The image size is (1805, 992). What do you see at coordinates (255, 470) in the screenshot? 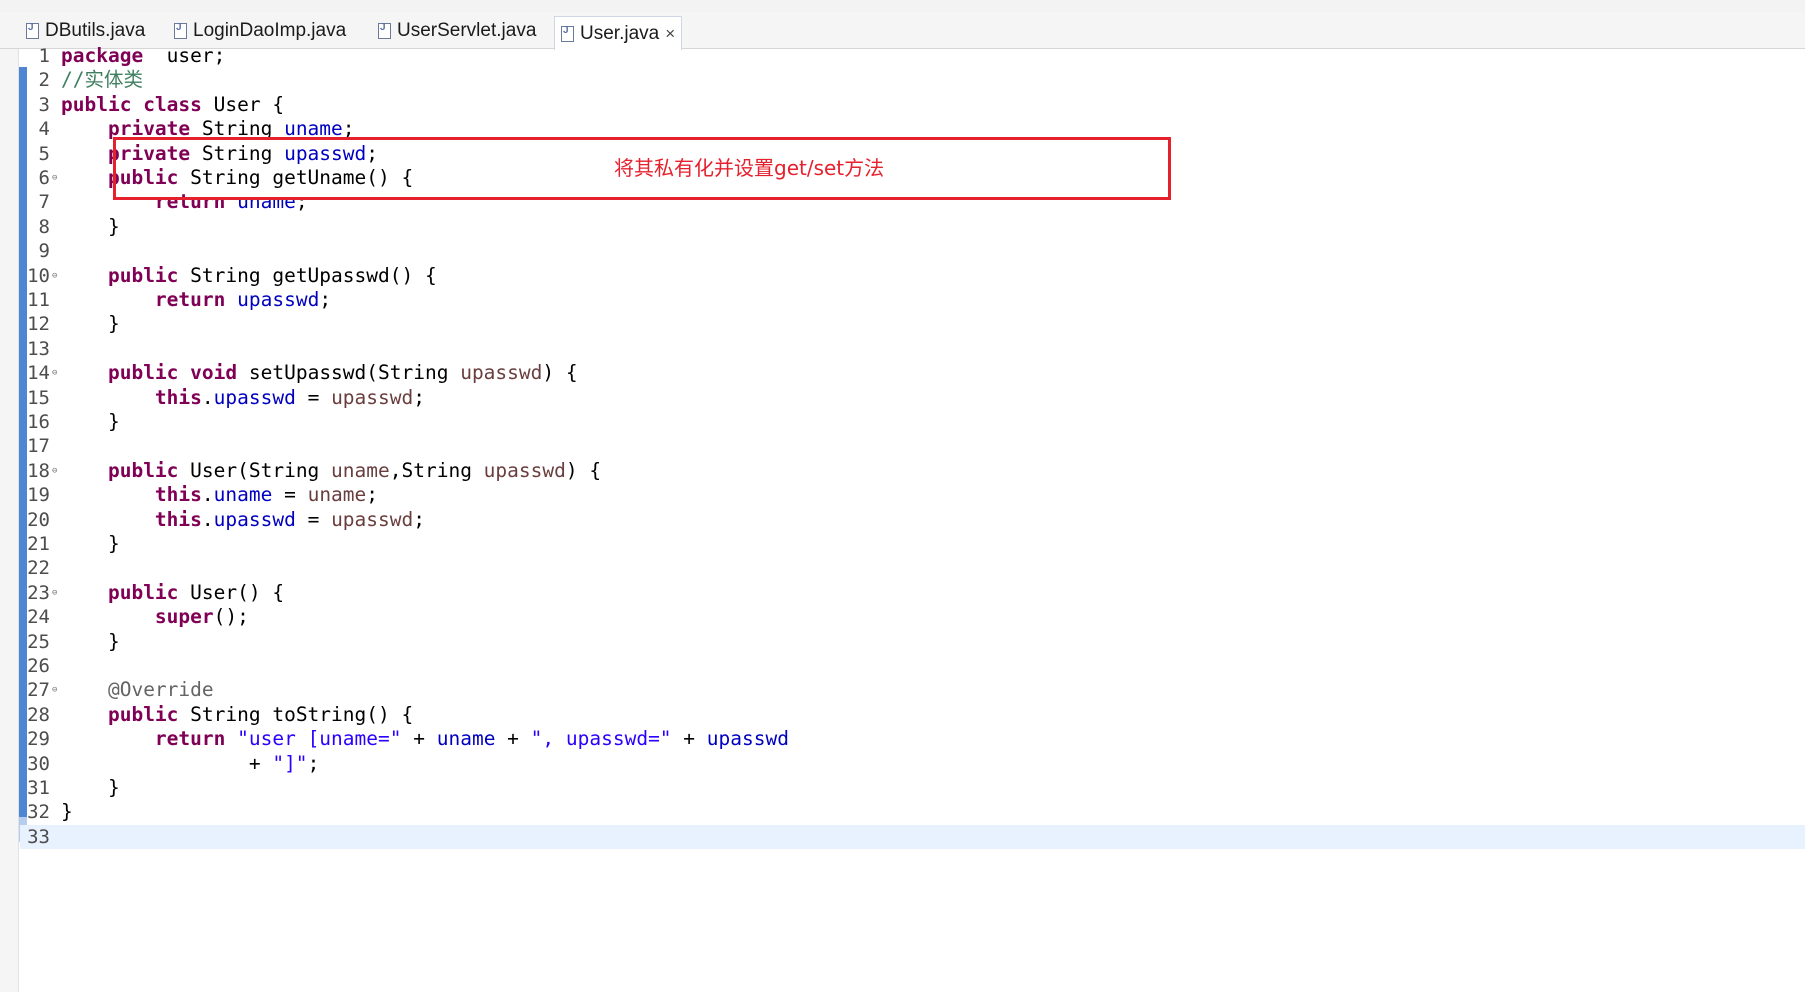
I see `code-token: User(String` at bounding box center [255, 470].